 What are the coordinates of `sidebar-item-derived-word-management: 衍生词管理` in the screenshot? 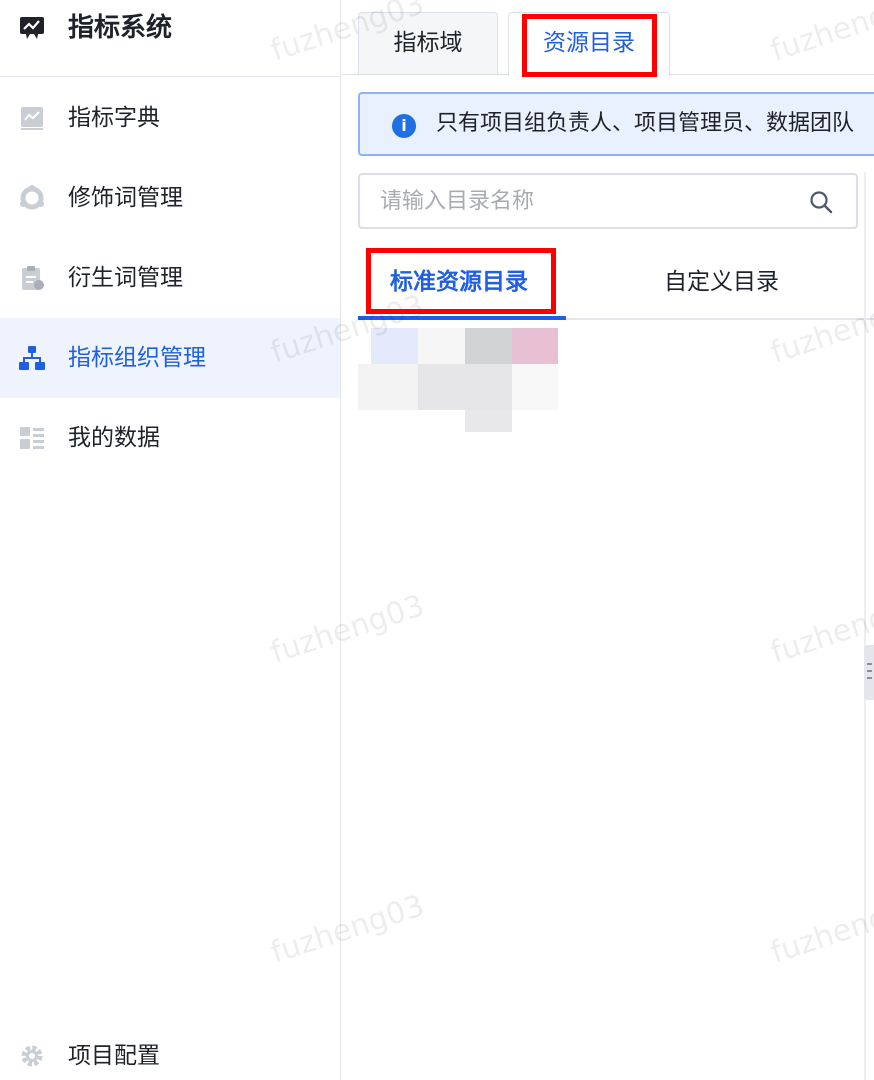 It's located at (170, 278).